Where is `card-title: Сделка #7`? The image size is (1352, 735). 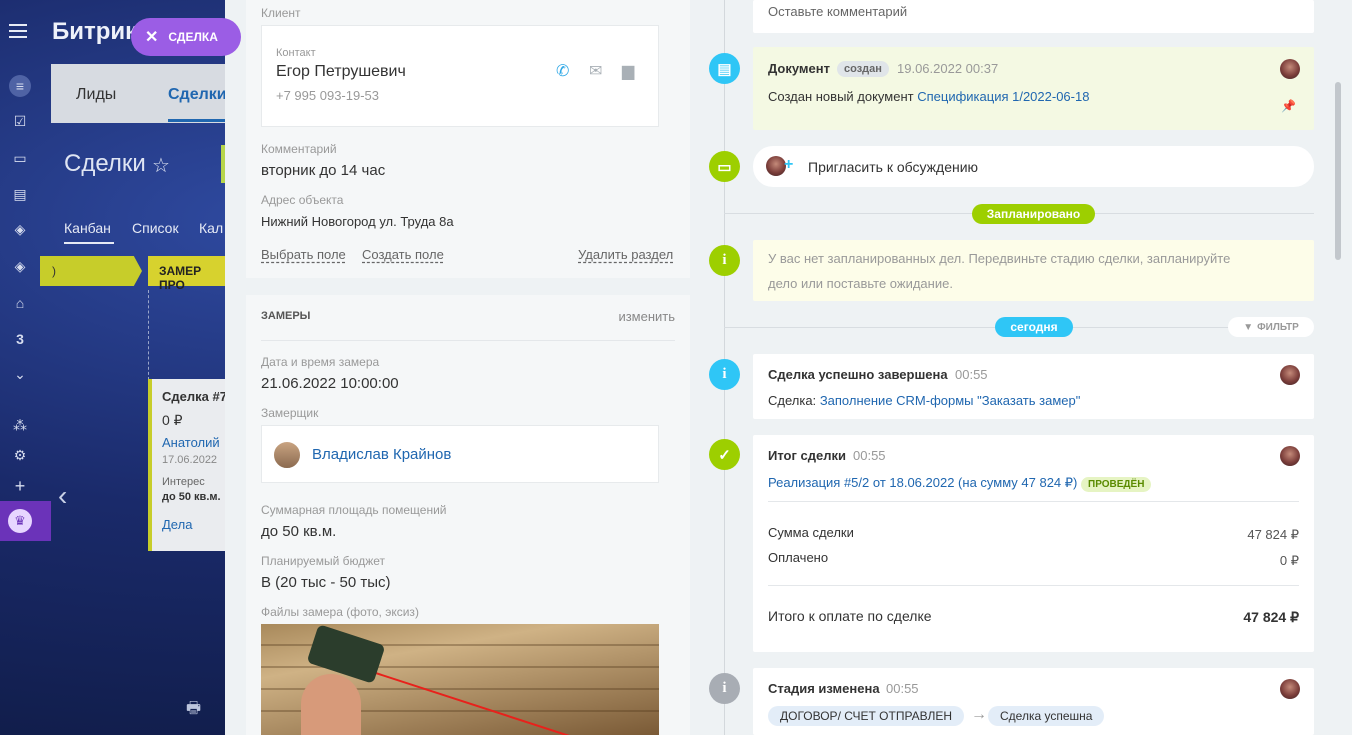 card-title: Сделка #7 is located at coordinates (195, 396).